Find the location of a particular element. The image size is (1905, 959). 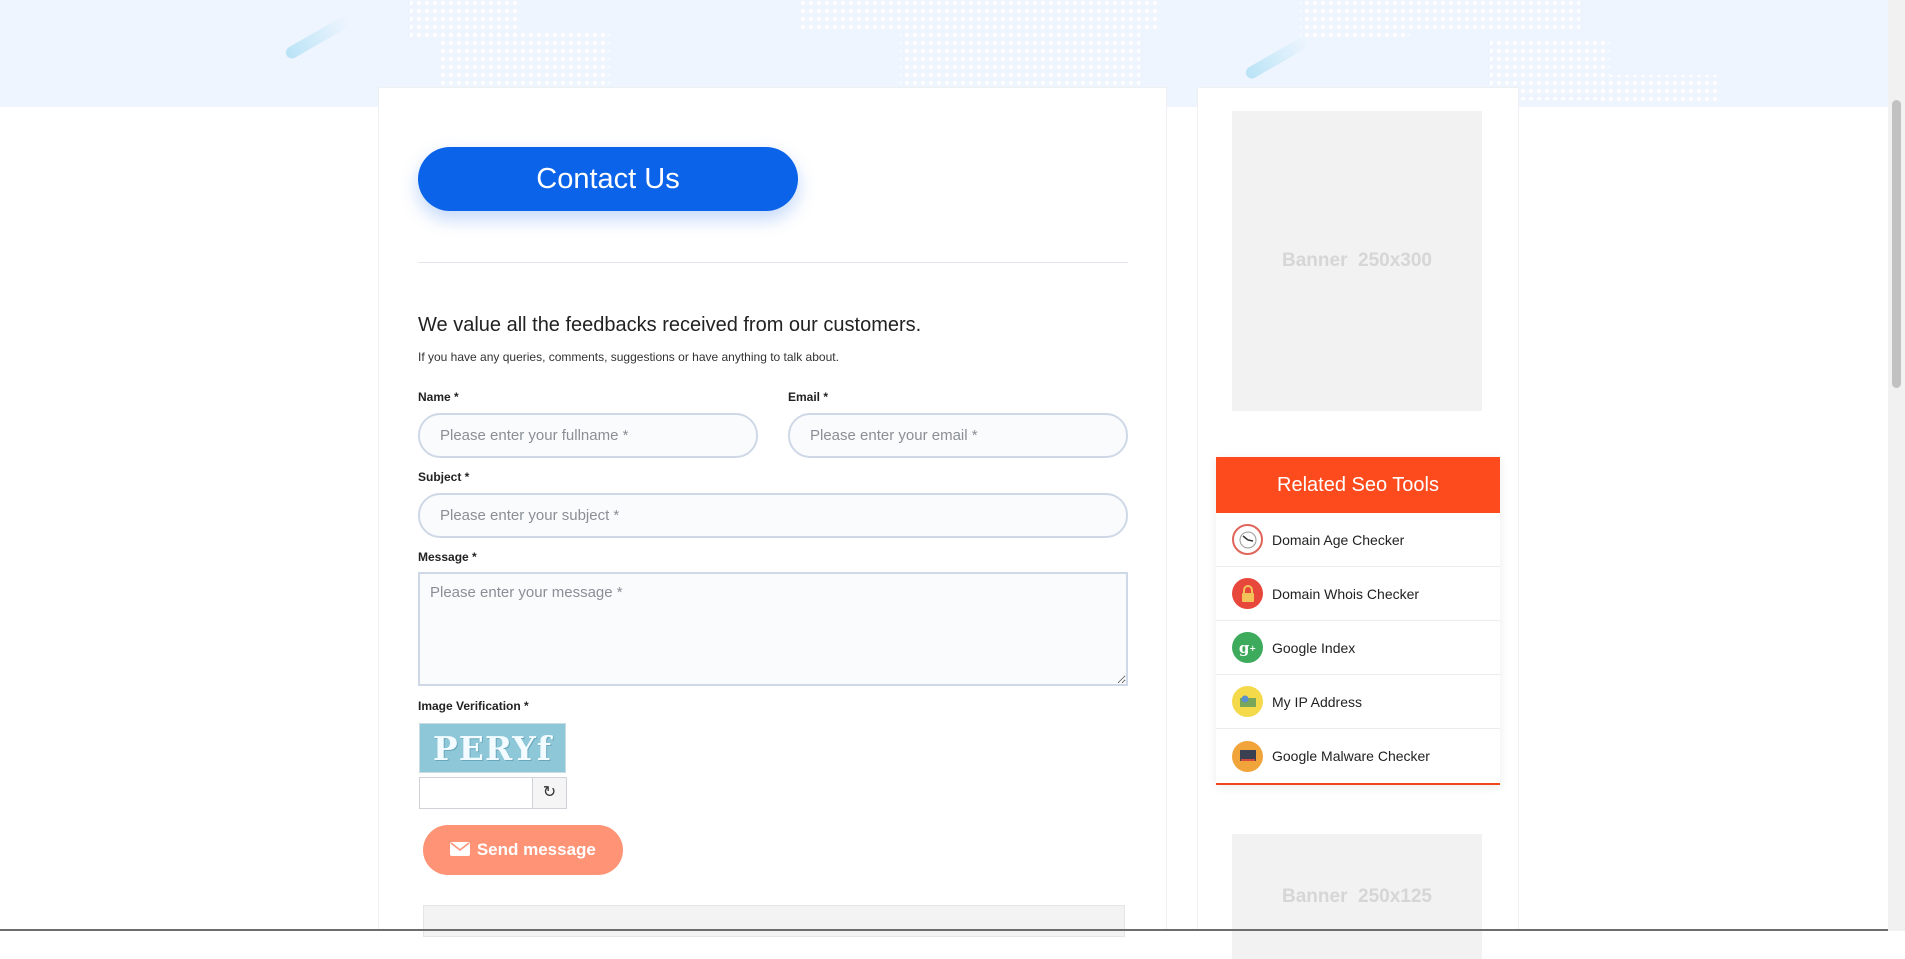

email-label: Email * is located at coordinates (808, 397).